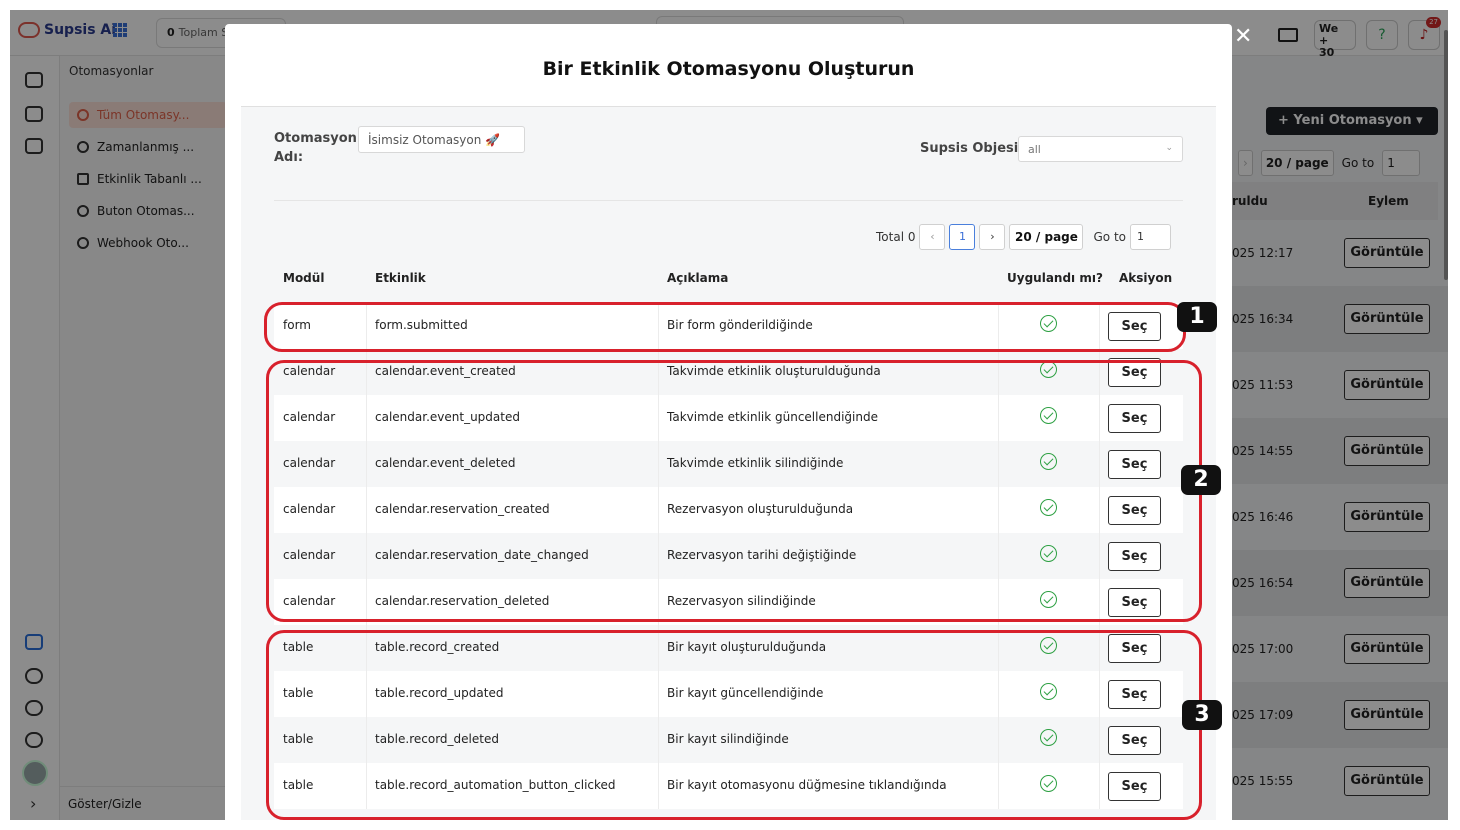 This screenshot has width=1460, height=830. What do you see at coordinates (1201, 480) in the screenshot?
I see `annotation-label-2: 2` at bounding box center [1201, 480].